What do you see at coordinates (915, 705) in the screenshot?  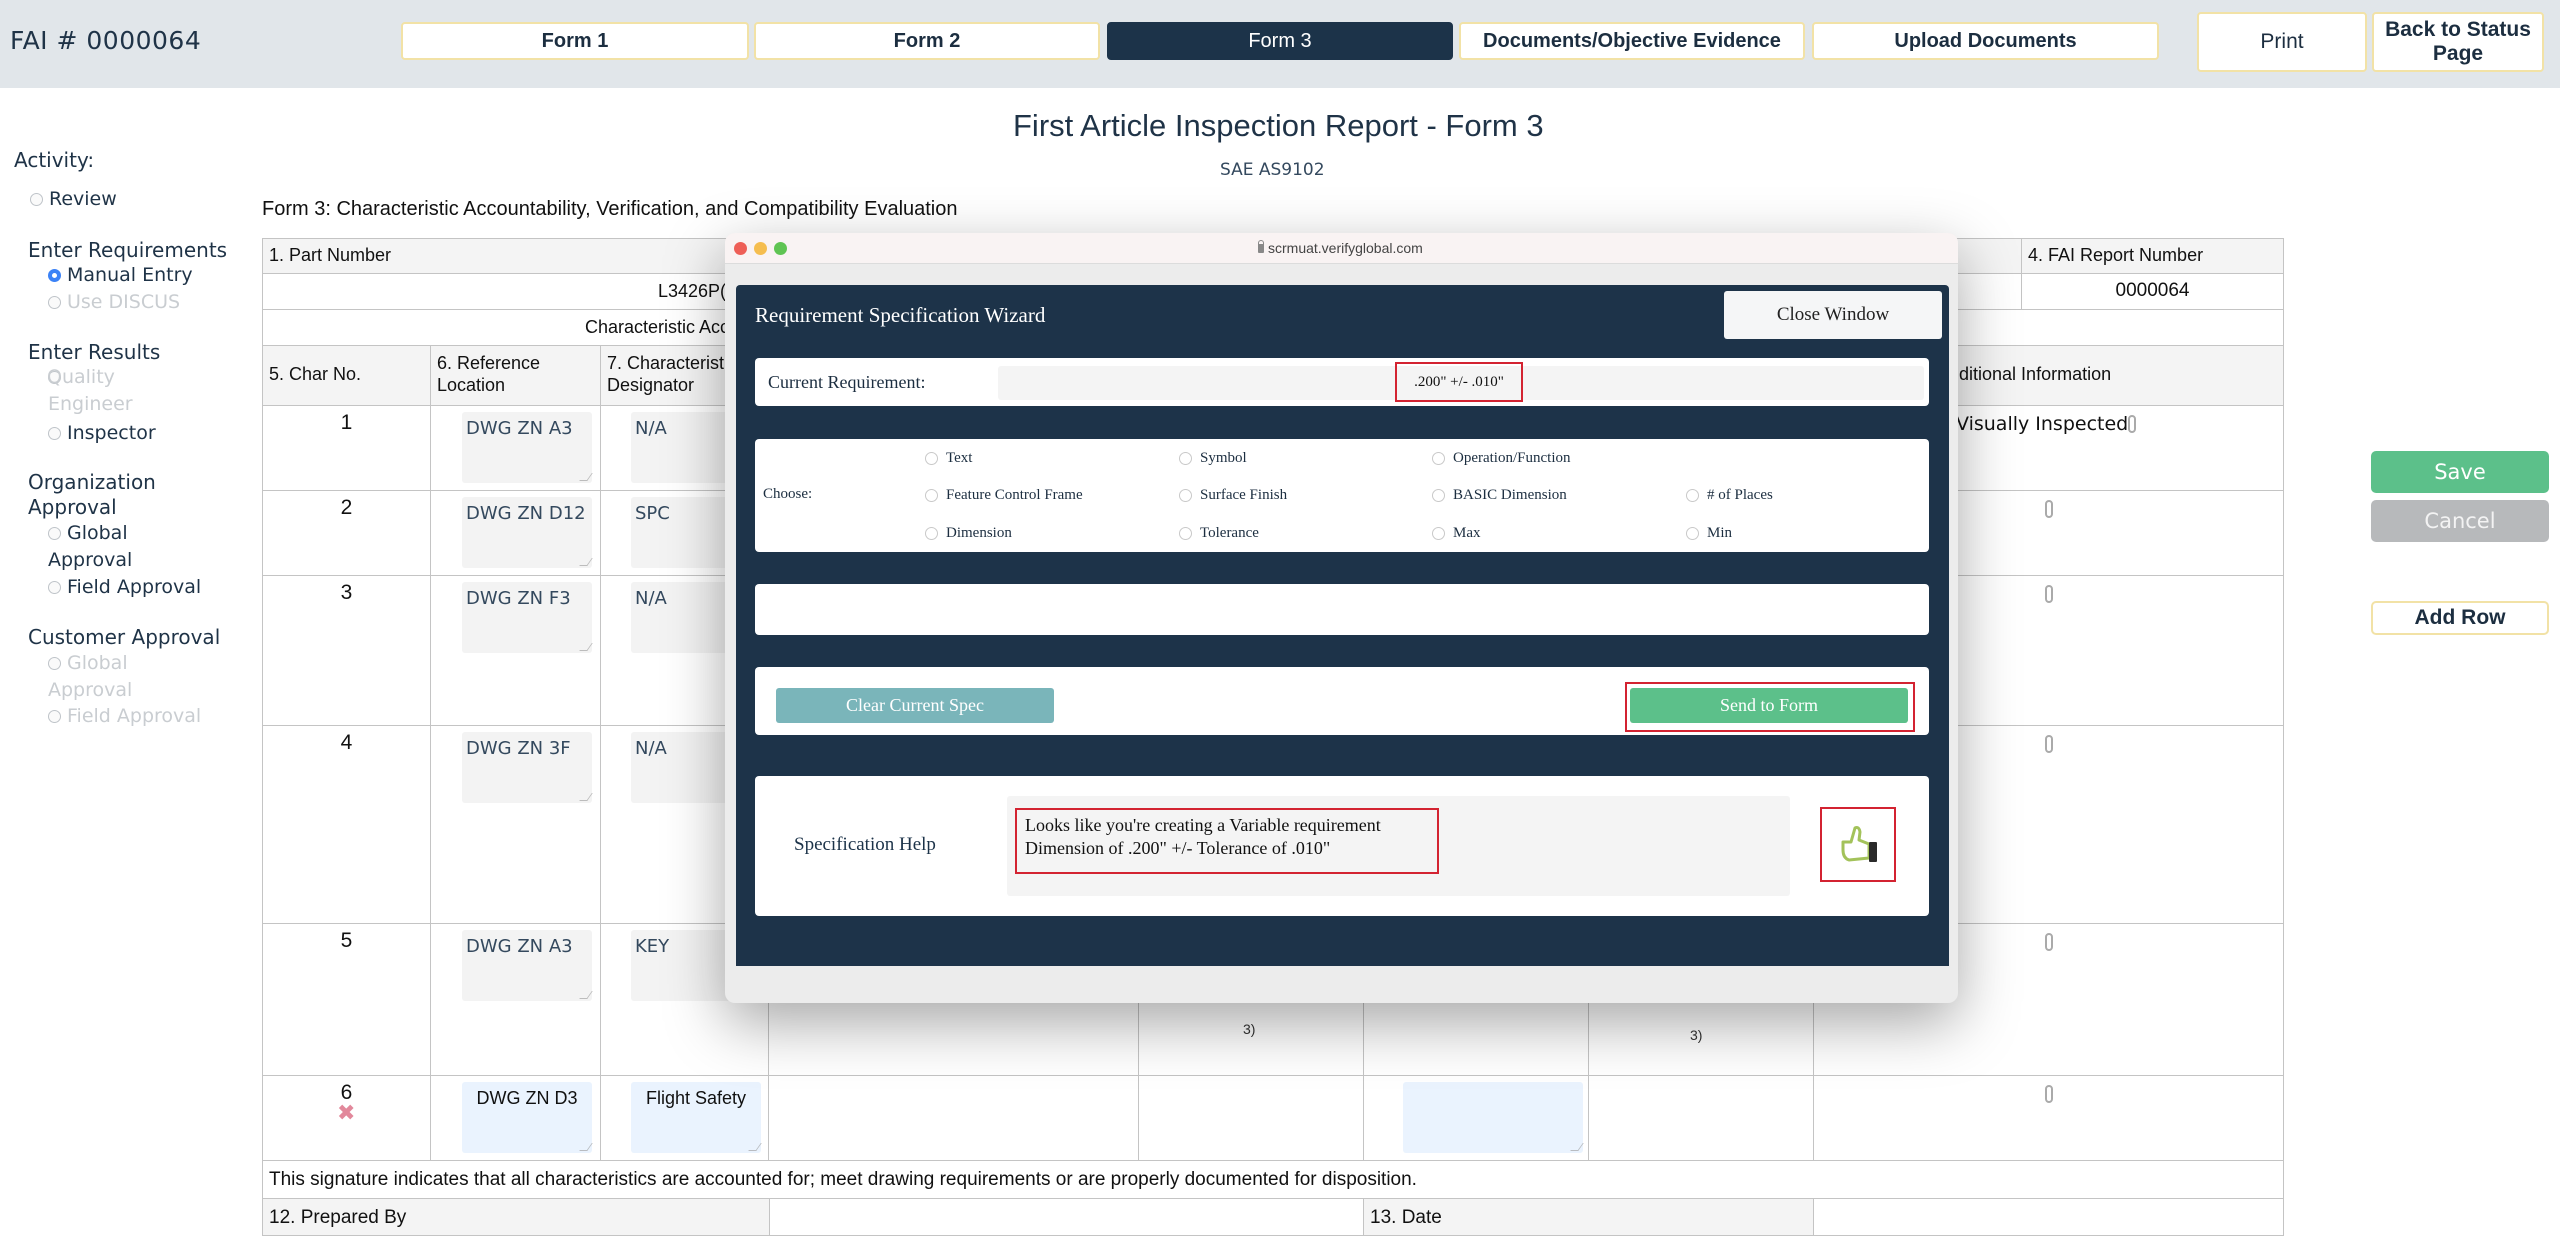 I see `clear-current-spec-button: Clear Current Spec` at bounding box center [915, 705].